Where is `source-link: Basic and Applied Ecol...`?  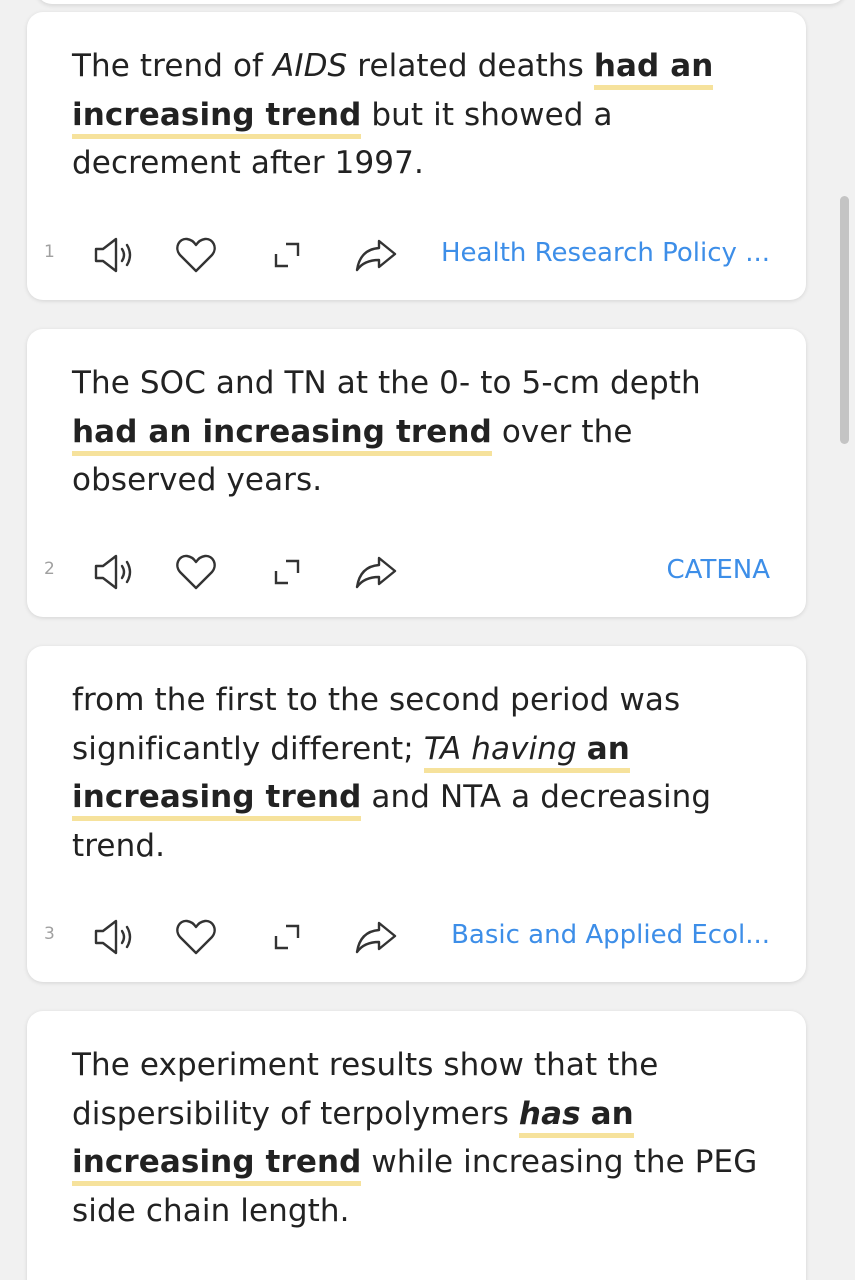
source-link: Basic and Applied Ecol... is located at coordinates (610, 935).